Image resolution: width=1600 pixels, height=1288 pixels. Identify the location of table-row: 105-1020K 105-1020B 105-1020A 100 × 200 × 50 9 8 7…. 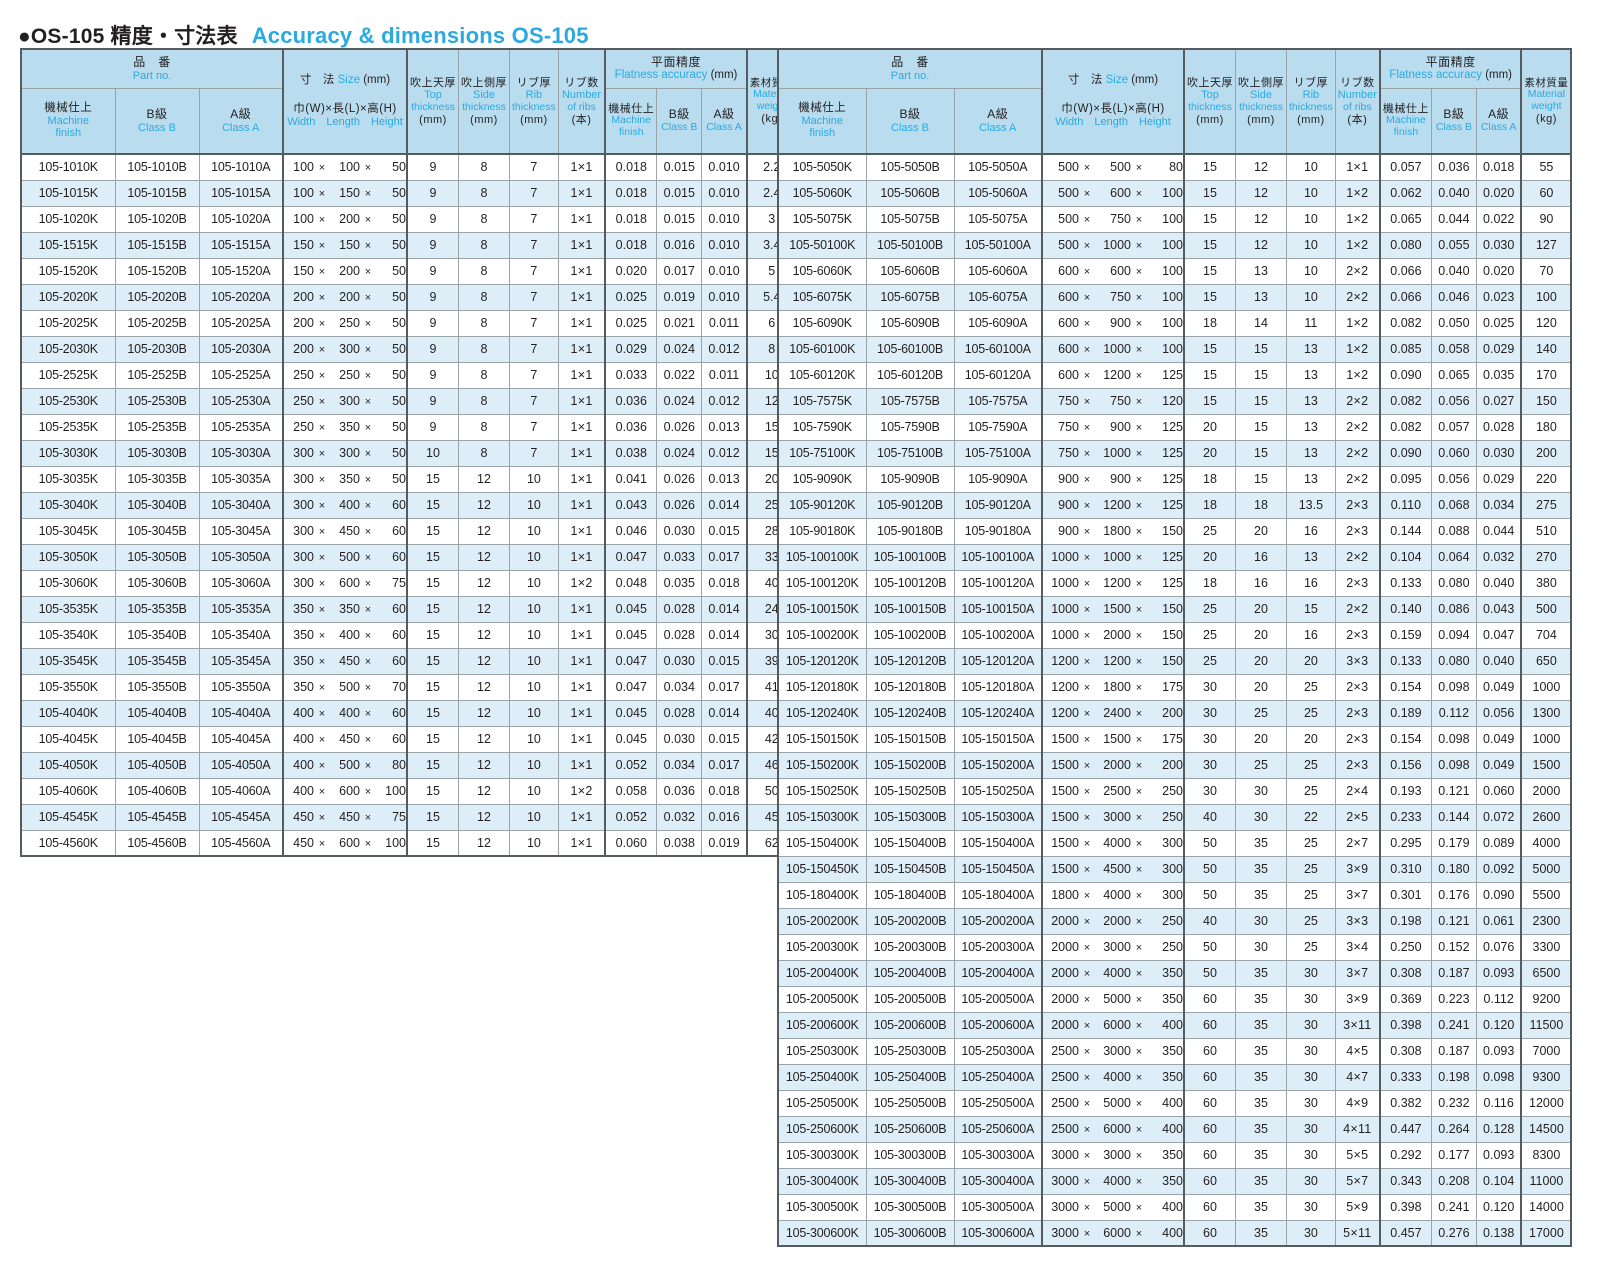
(409, 219).